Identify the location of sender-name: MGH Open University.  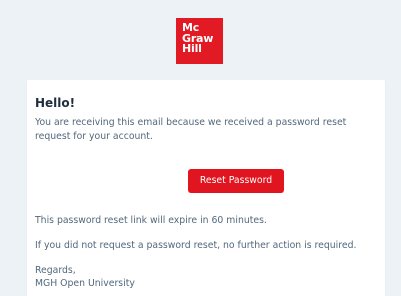
(85, 283).